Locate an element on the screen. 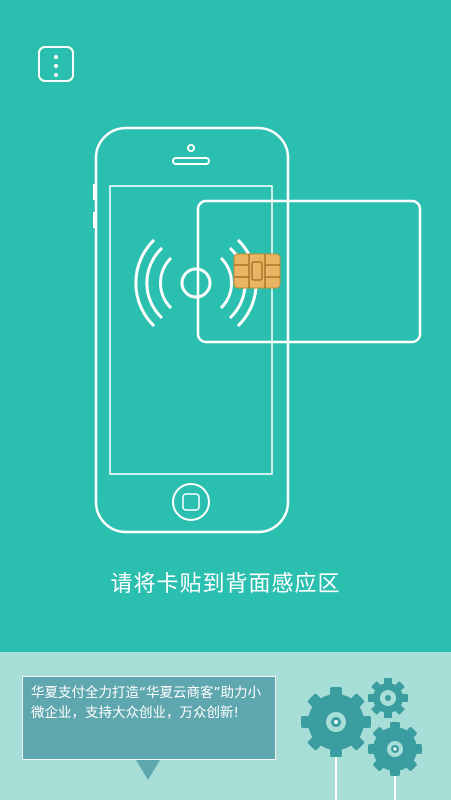 The width and height of the screenshot is (451, 800). bubble-tail is located at coordinates (148, 770).